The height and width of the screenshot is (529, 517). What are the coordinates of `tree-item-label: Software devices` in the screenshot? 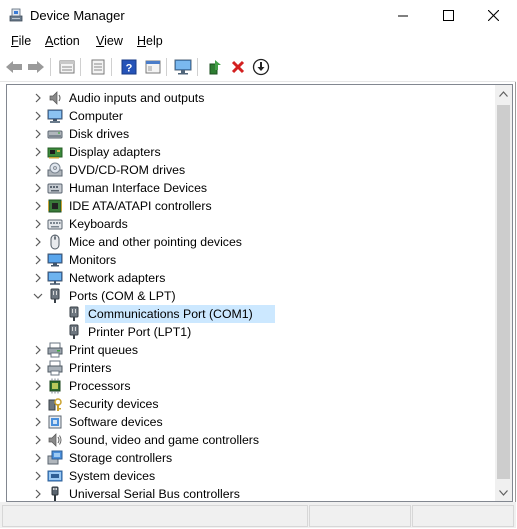 It's located at (116, 422).